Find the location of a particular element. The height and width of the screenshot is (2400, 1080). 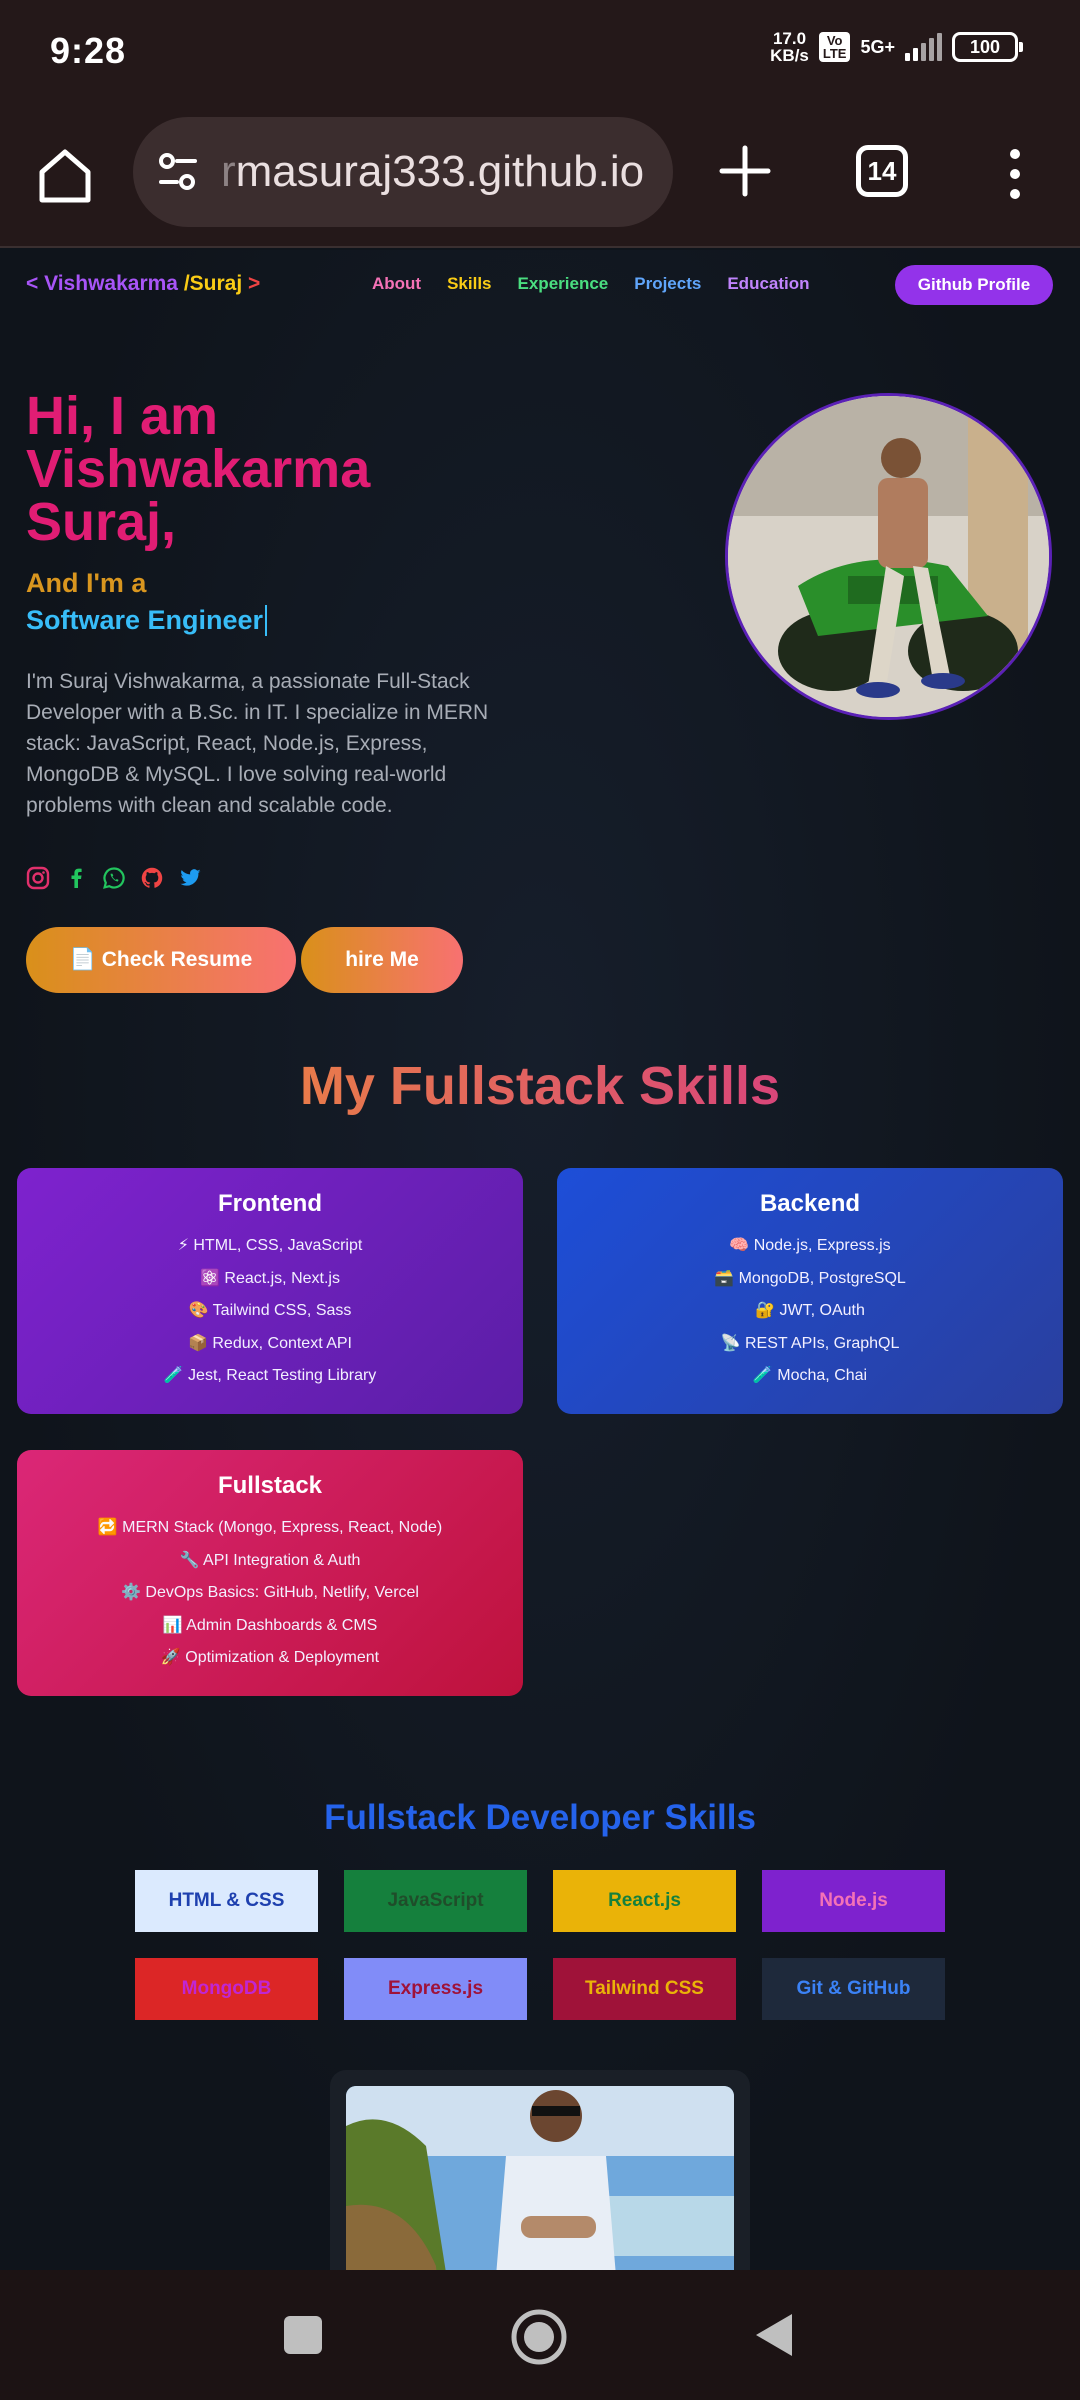

profile-photo is located at coordinates (888, 556).